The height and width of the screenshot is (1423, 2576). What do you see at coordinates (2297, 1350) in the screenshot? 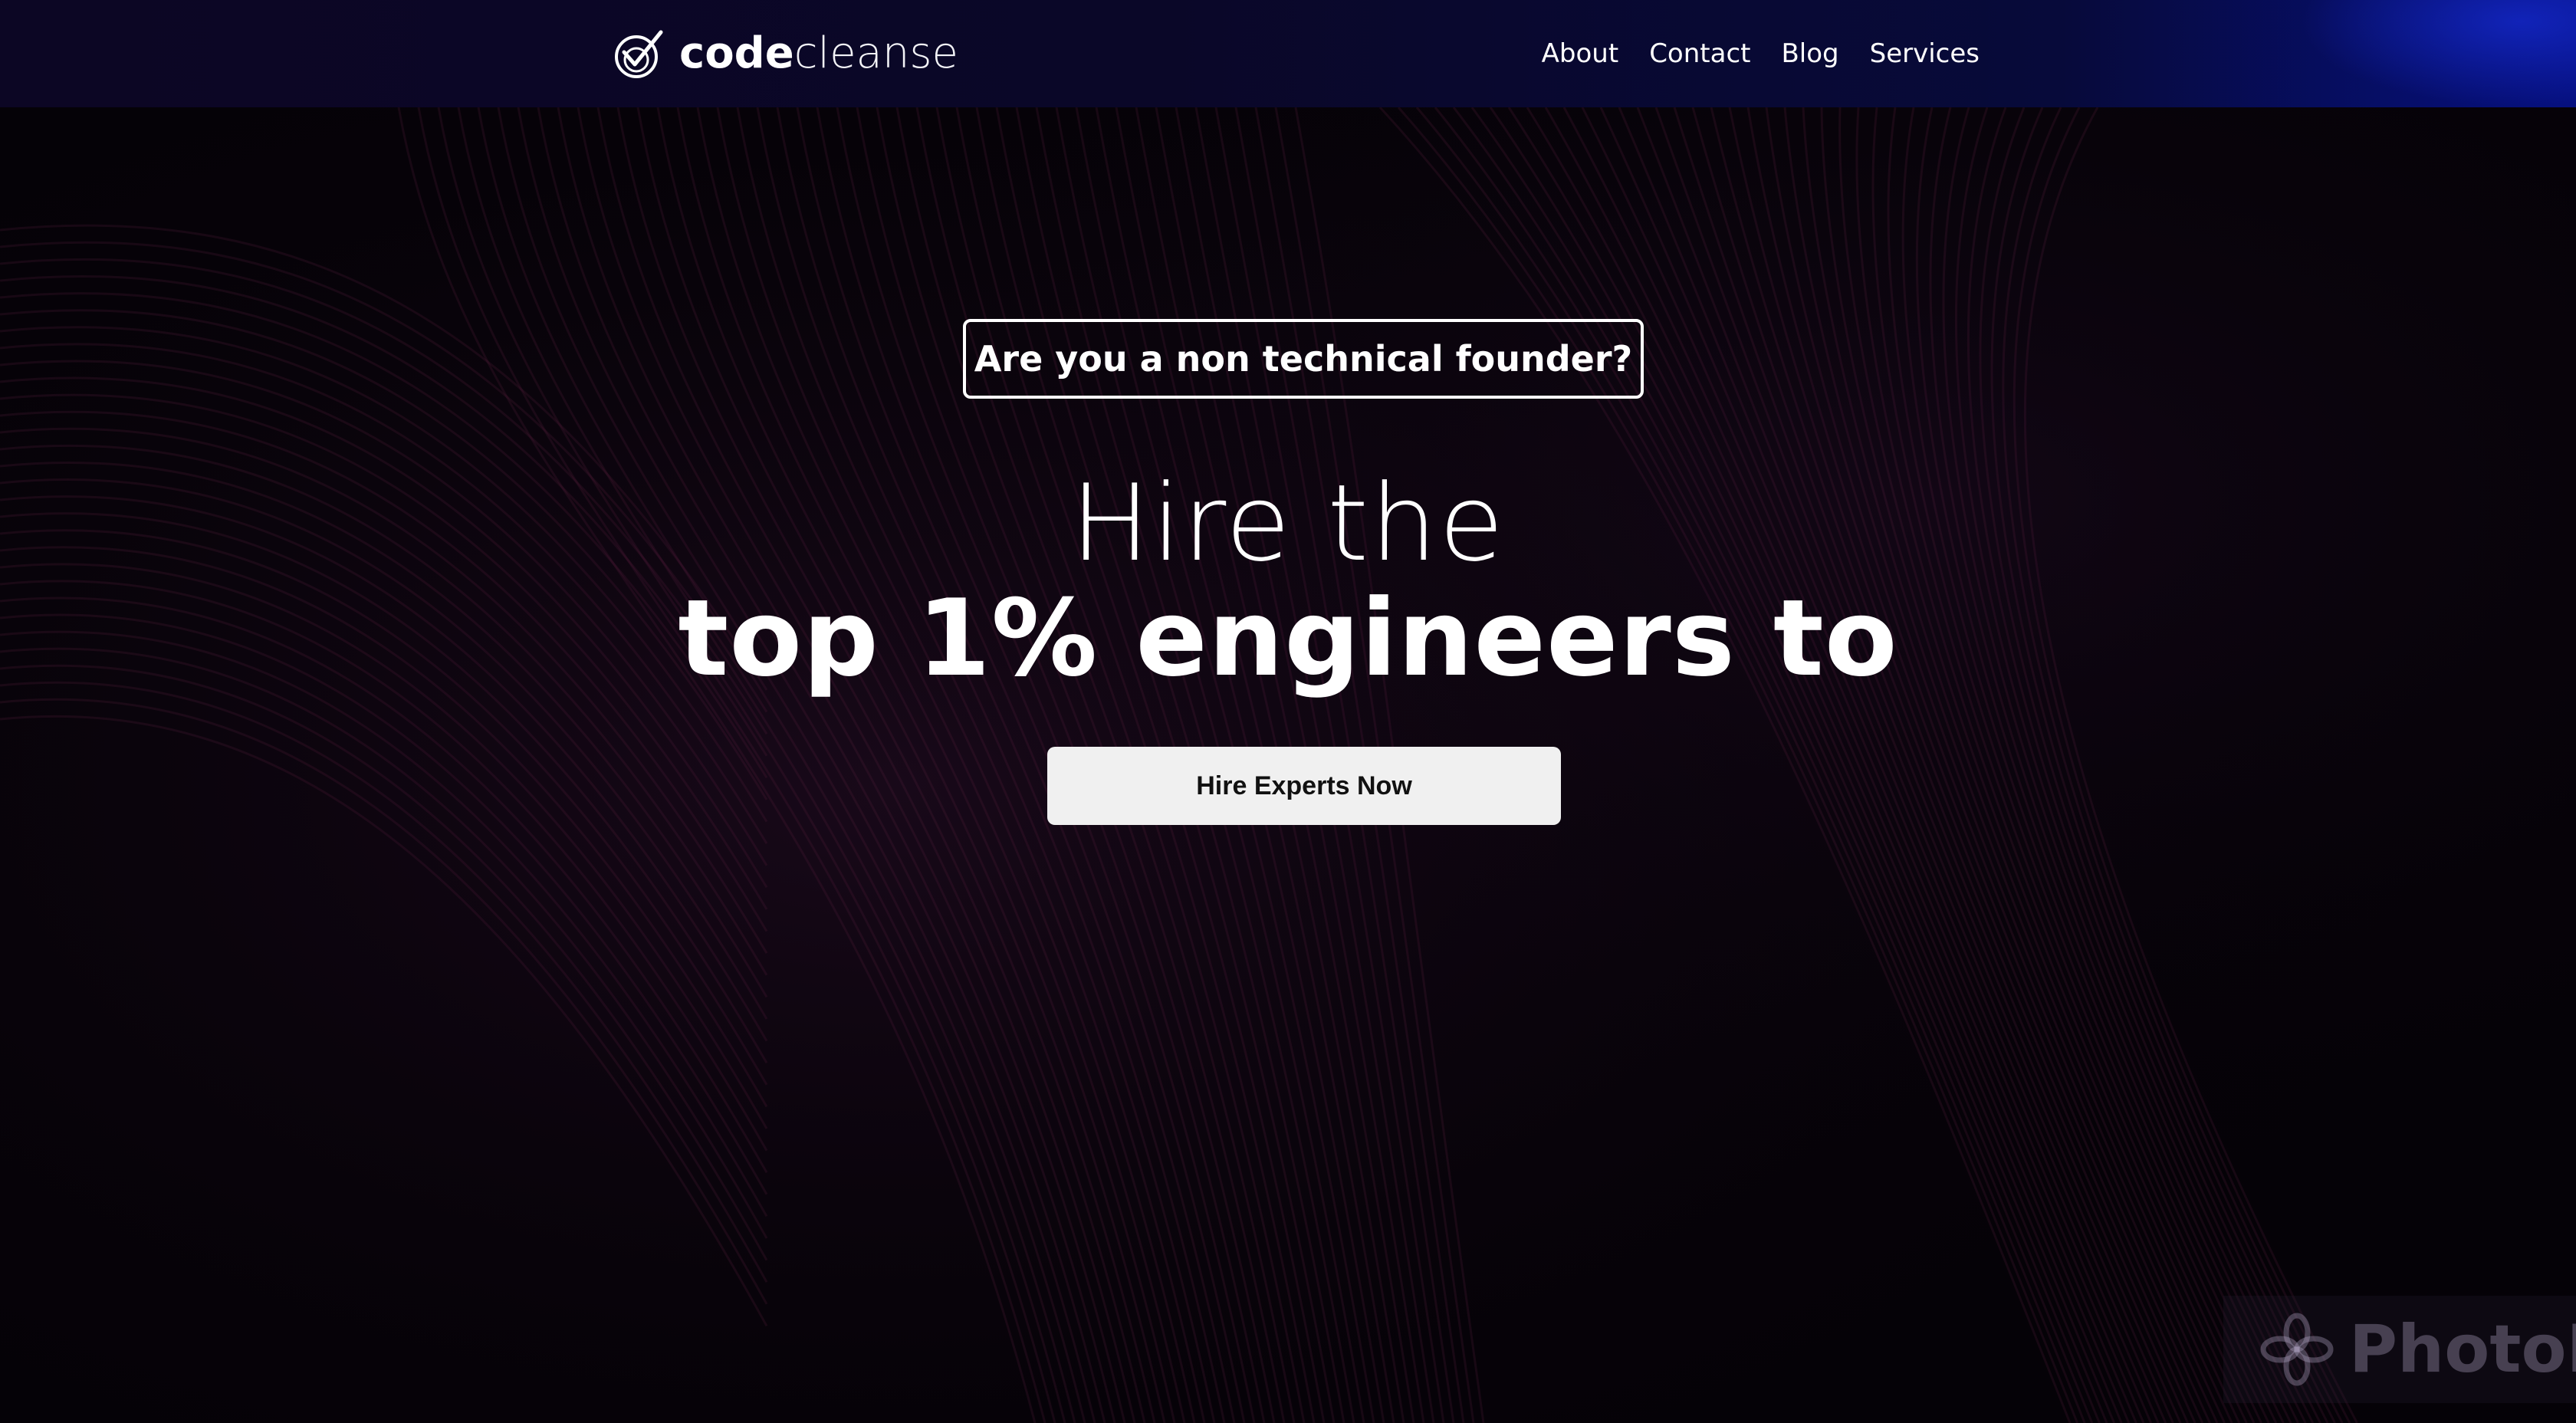
I see `flower-icon` at bounding box center [2297, 1350].